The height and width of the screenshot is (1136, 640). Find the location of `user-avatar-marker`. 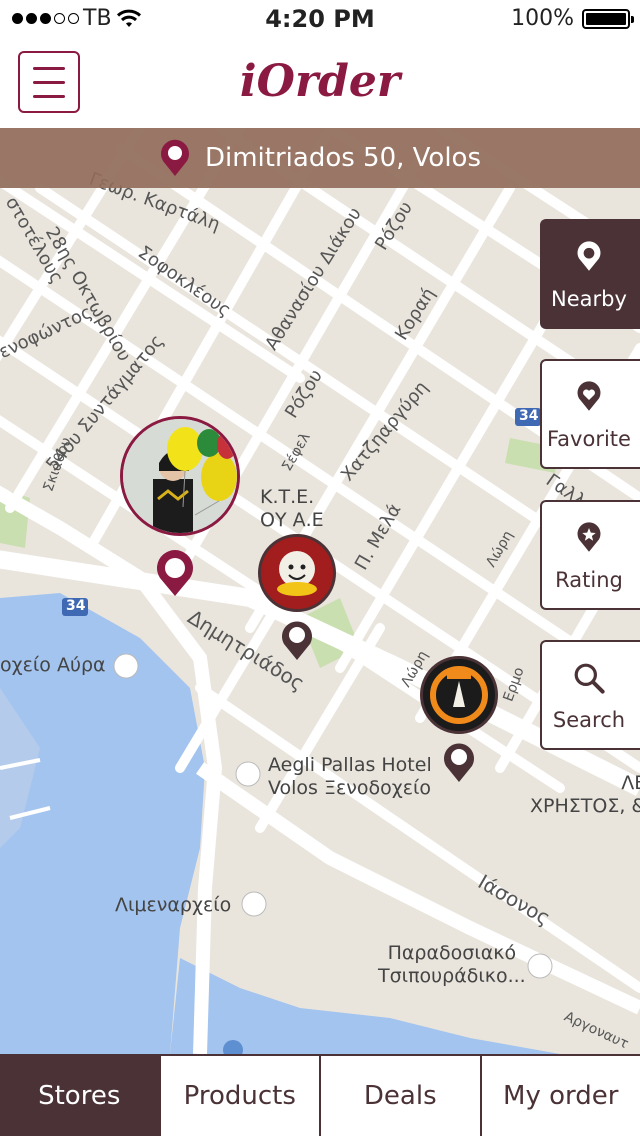

user-avatar-marker is located at coordinates (180, 476).